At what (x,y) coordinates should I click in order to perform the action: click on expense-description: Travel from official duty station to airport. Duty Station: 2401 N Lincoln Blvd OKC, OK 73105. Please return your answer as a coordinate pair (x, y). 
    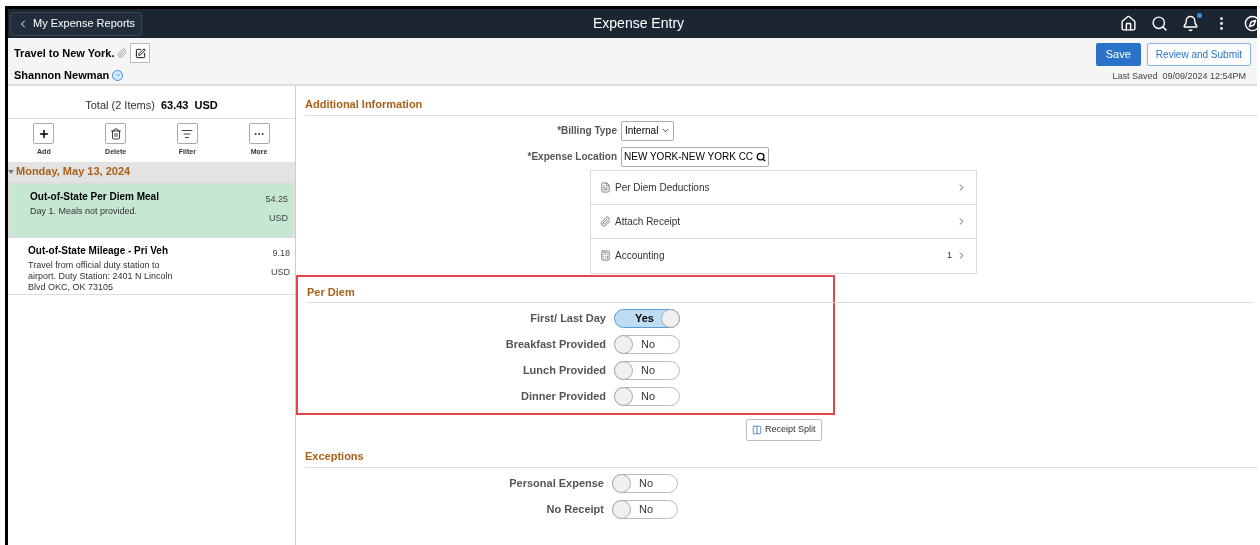
    Looking at the image, I should click on (101, 276).